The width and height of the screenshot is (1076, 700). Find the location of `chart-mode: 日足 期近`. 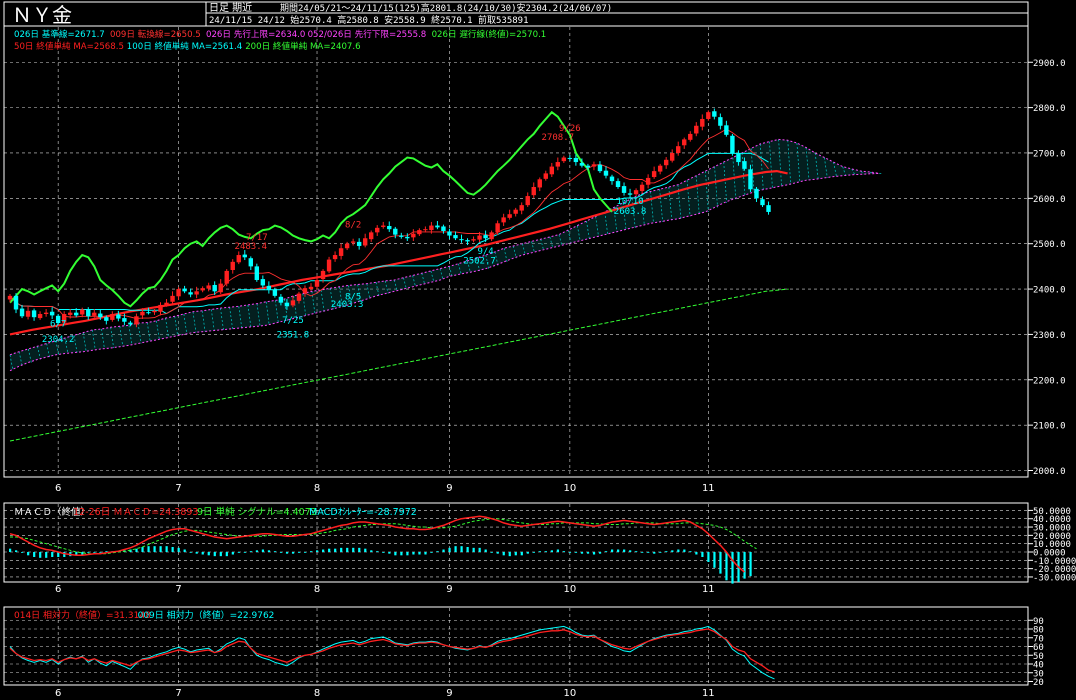

chart-mode: 日足 期近 is located at coordinates (230, 7).